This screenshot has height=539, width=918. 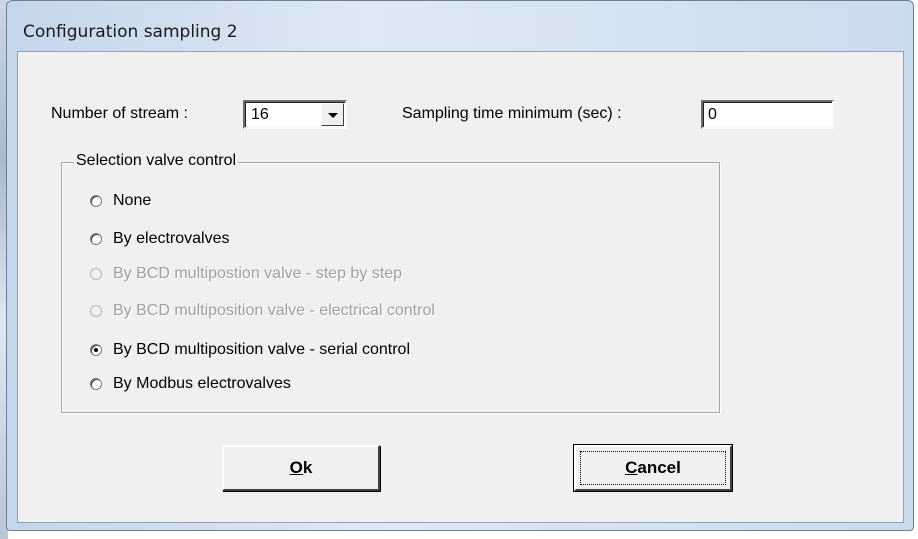 I want to click on stream-label: Number of stream :, so click(x=119, y=113).